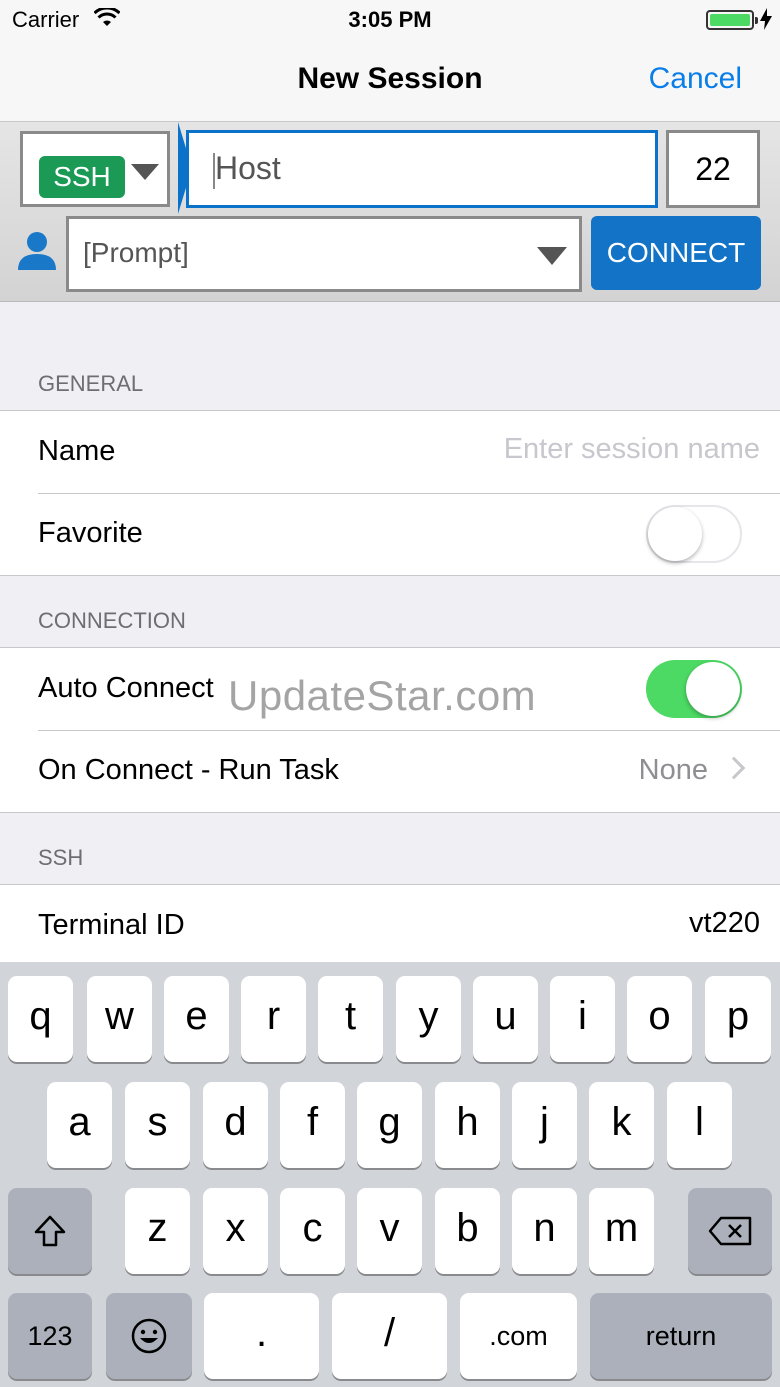 The width and height of the screenshot is (780, 1387). I want to click on port-input: 22, so click(713, 169).